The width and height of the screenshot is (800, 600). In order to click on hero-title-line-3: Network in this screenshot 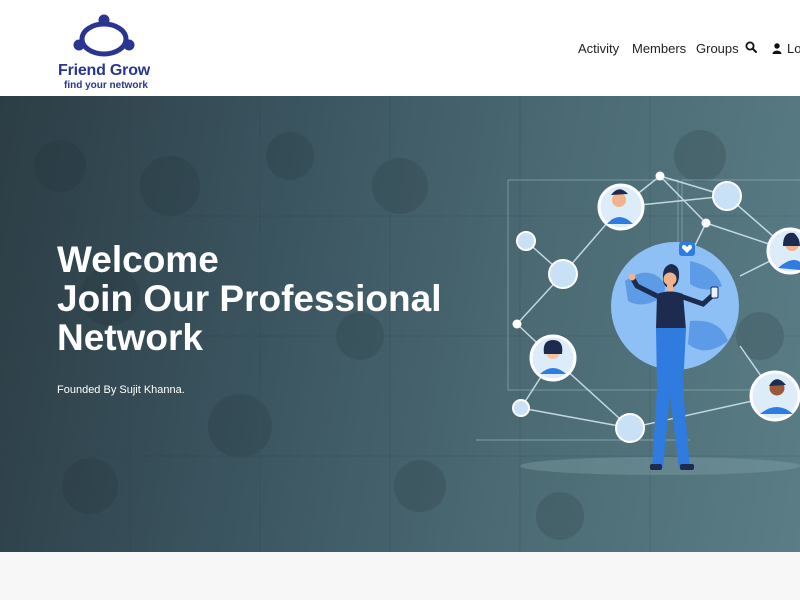, I will do `click(130, 337)`.